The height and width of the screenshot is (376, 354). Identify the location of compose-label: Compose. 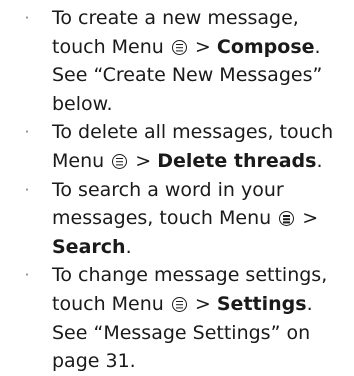
(265, 46).